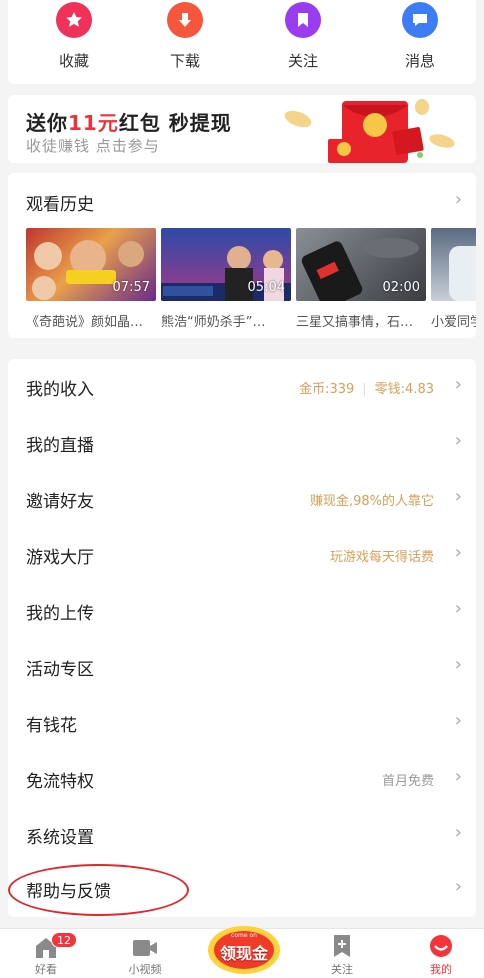  Describe the element at coordinates (60, 614) in the screenshot. I see `menu-item-label: 我的上传` at that location.